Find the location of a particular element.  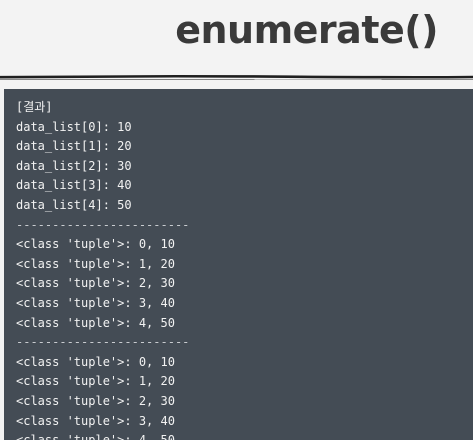

header-divider is located at coordinates (236, 77).